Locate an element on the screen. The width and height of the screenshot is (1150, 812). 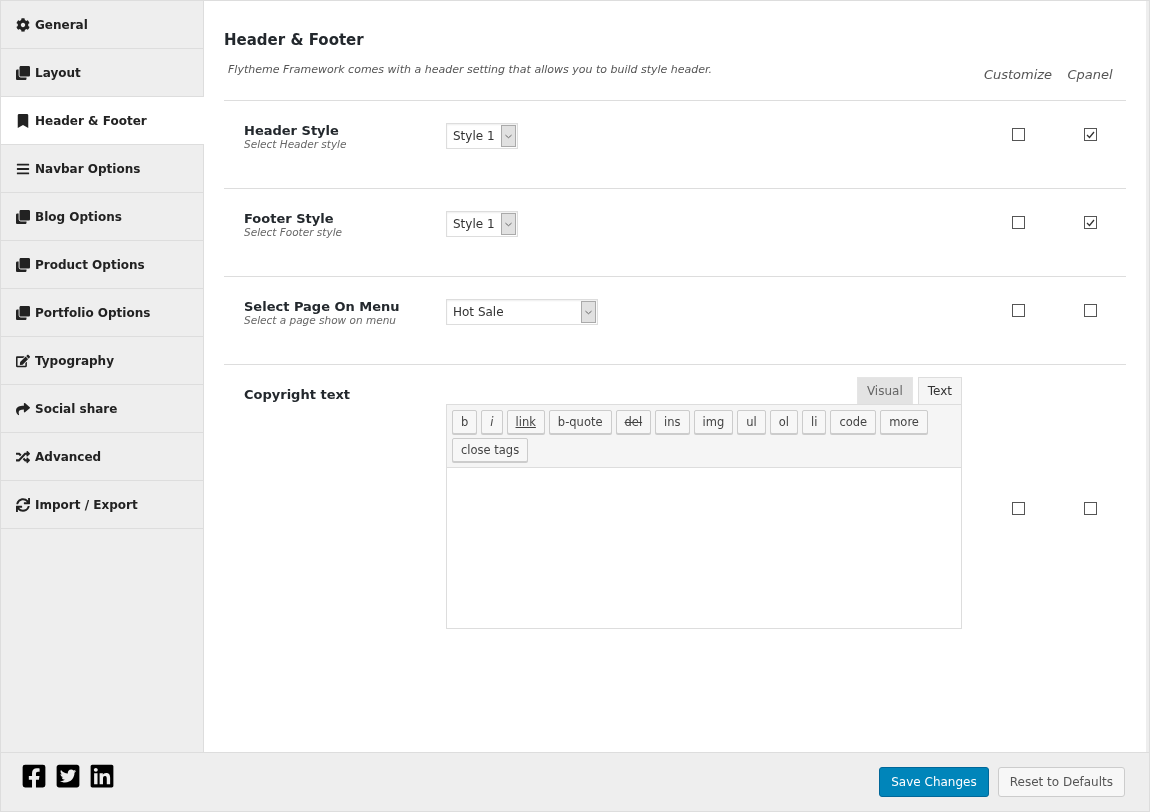
share-arrow-icon is located at coordinates (23, 408).